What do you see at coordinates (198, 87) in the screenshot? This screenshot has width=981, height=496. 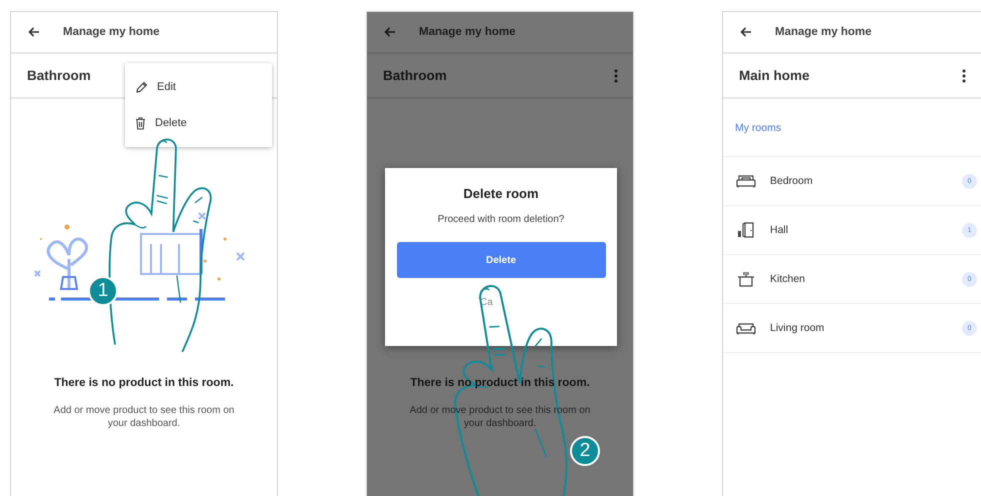 I see `menu-item: Edit` at bounding box center [198, 87].